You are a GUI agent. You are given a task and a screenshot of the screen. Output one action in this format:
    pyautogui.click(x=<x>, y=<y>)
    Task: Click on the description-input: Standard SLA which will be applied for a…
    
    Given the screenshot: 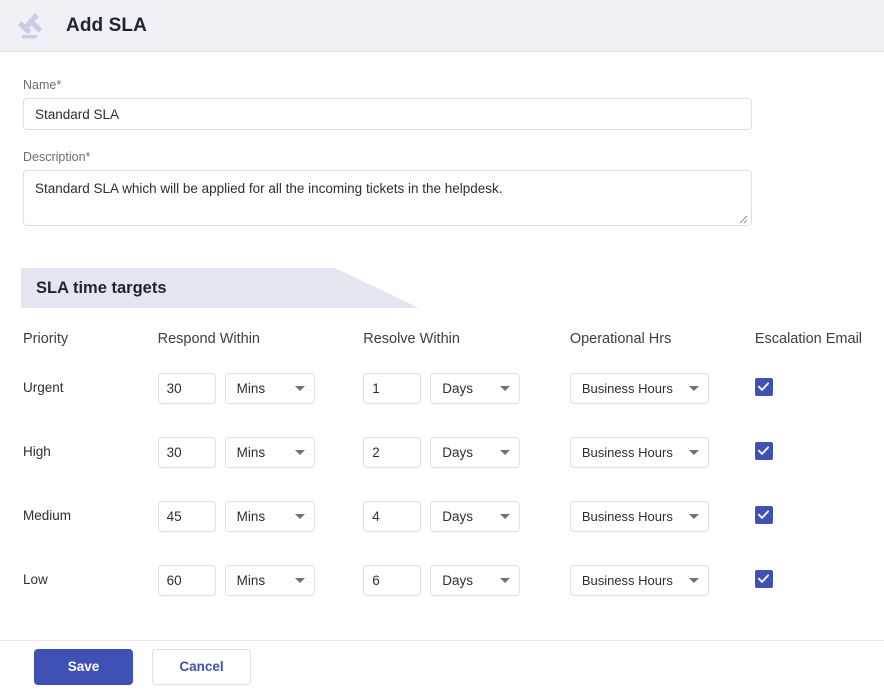 What is the action you would take?
    pyautogui.click(x=387, y=198)
    